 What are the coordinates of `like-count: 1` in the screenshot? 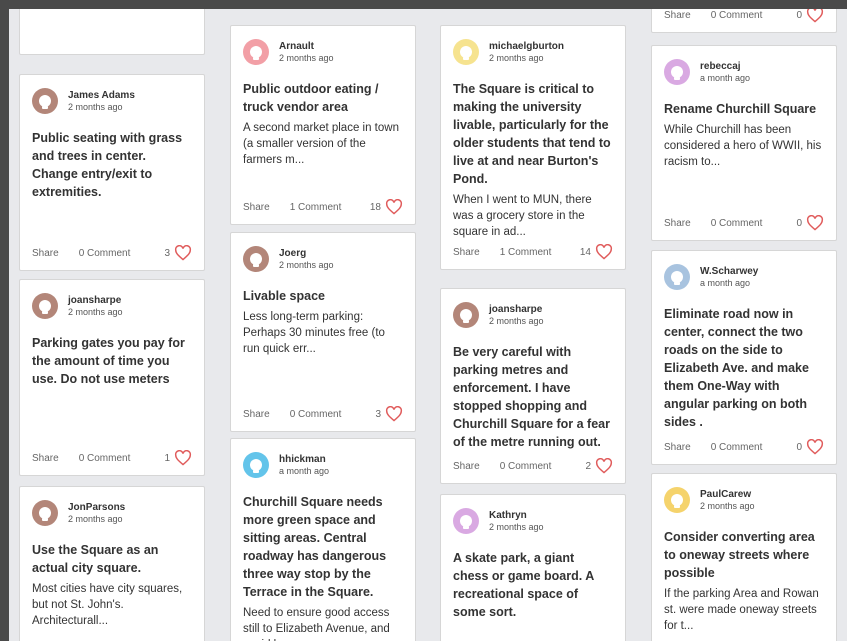 It's located at (167, 458).